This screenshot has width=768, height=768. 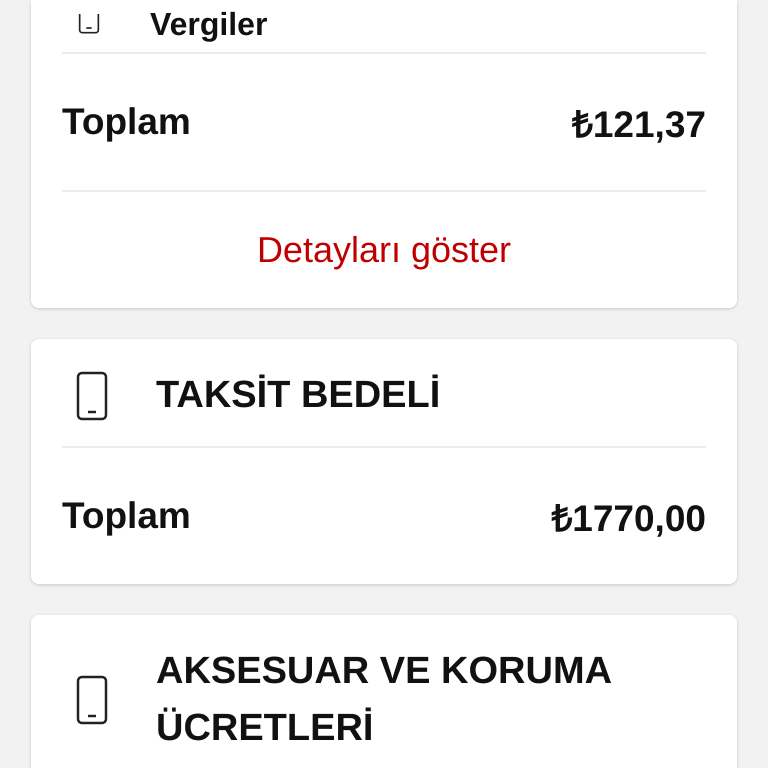 What do you see at coordinates (384, 250) in the screenshot?
I see `details-link: Detayları göster` at bounding box center [384, 250].